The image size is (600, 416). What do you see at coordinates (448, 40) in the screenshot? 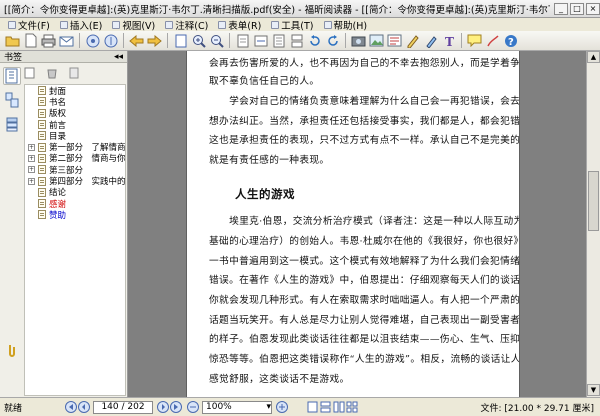
I see `text-tool-icon: T` at bounding box center [448, 40].